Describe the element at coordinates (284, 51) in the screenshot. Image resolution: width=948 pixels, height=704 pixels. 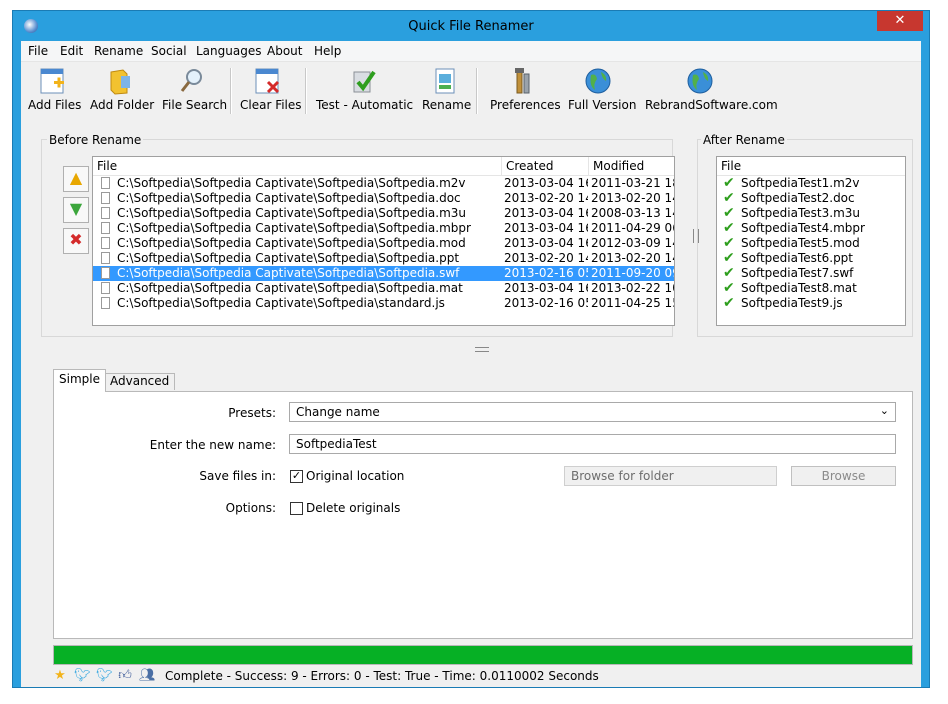
I see `menu-about: About` at that location.